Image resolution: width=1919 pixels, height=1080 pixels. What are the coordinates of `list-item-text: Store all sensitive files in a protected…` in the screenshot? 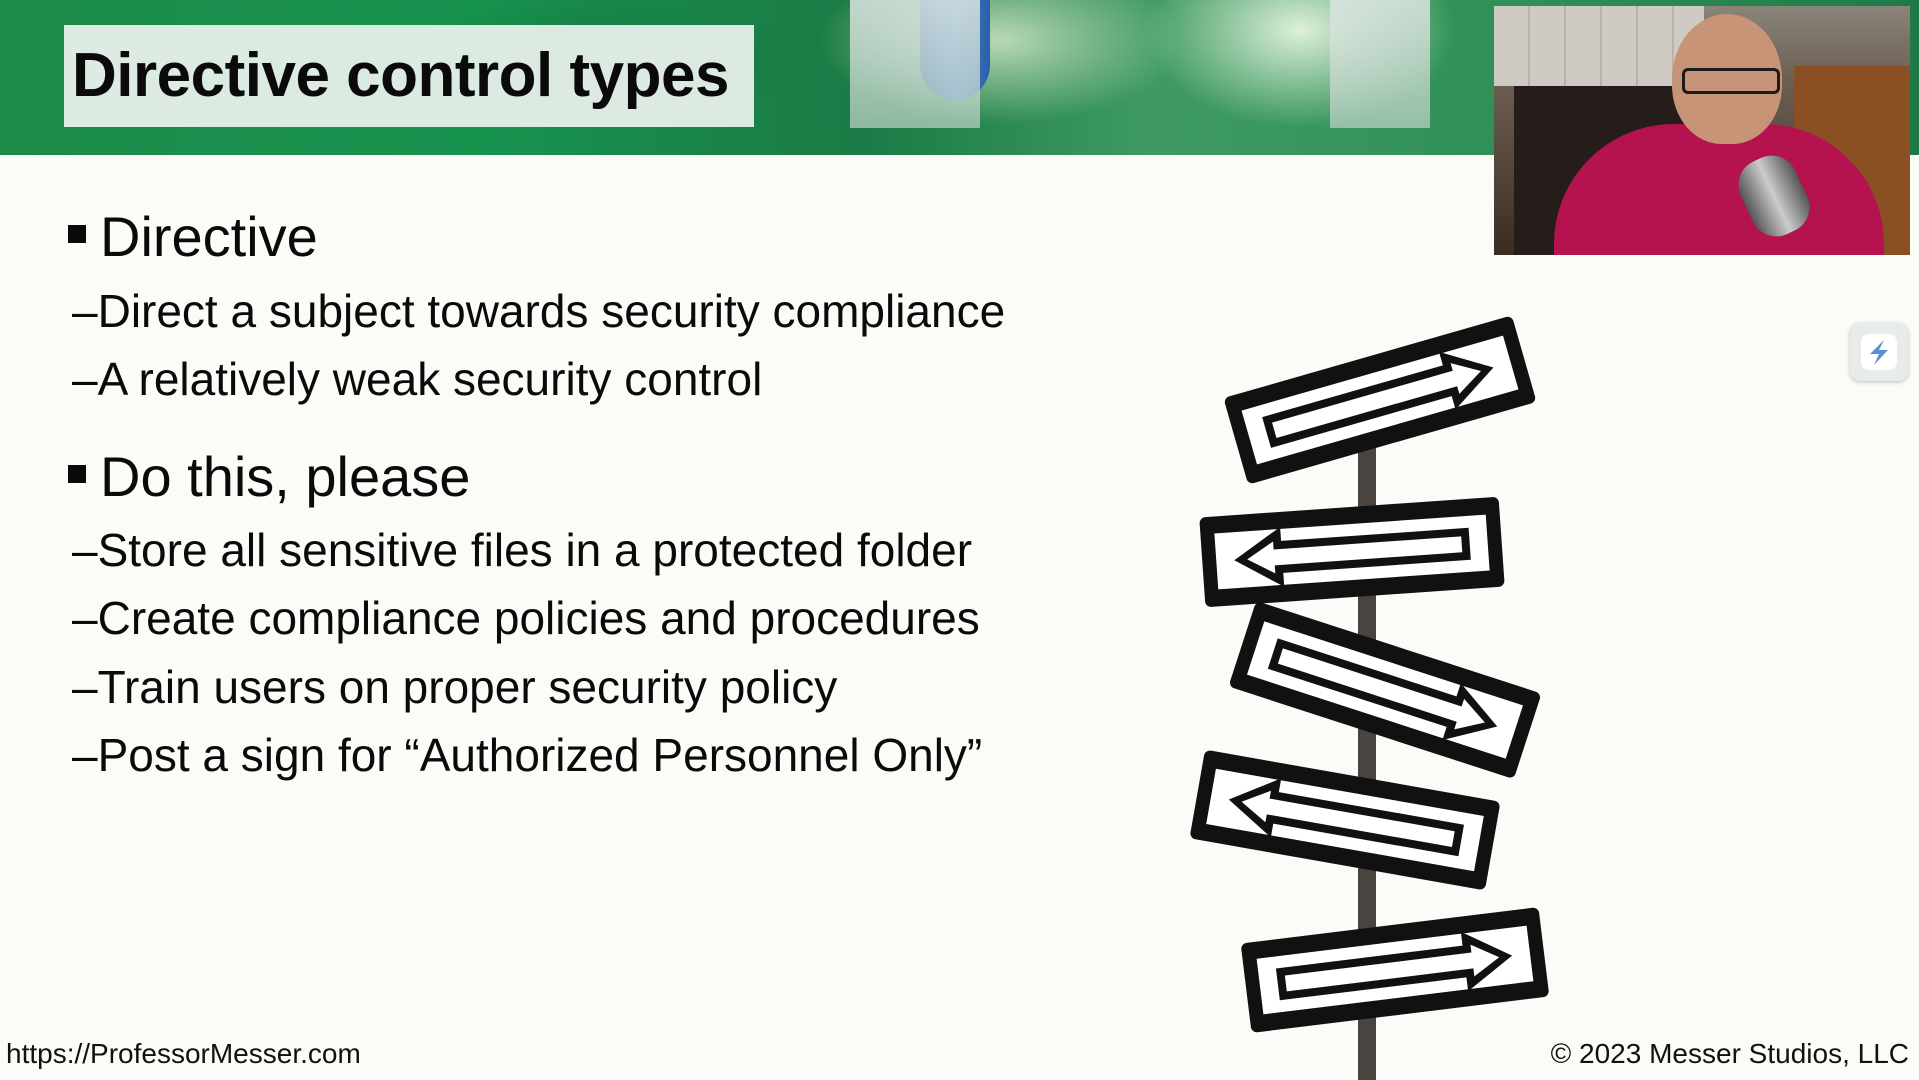 It's located at (535, 550).